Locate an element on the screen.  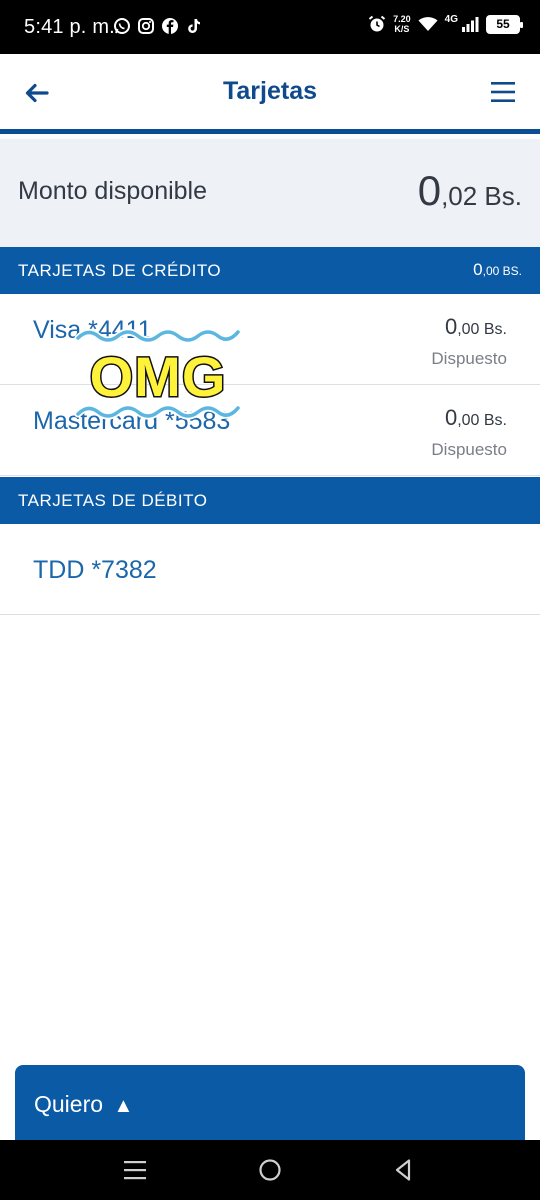
battery-level: 55 is located at coordinates (503, 24).